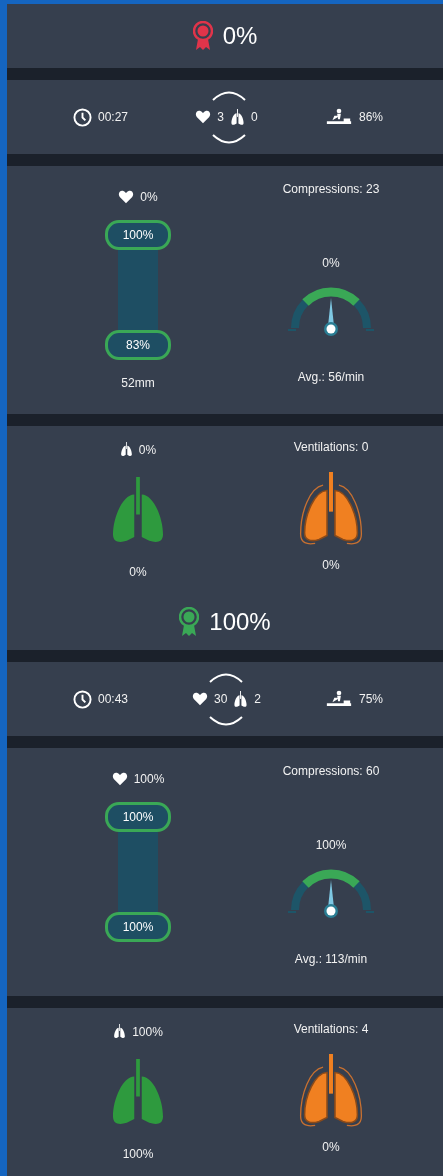 Image resolution: width=443 pixels, height=1176 pixels. I want to click on lung-rate-percent: 0%, so click(147, 449).